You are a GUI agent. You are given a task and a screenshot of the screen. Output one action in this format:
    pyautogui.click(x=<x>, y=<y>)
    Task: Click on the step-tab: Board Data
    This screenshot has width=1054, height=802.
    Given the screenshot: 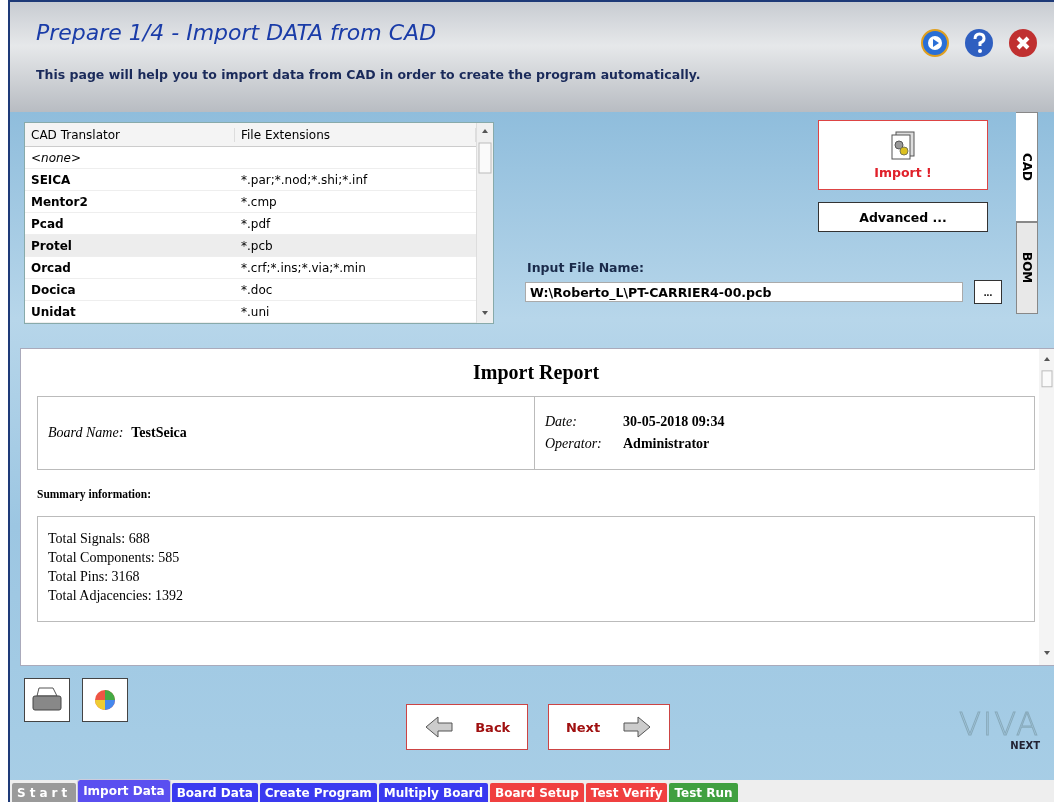 What is the action you would take?
    pyautogui.click(x=214, y=792)
    